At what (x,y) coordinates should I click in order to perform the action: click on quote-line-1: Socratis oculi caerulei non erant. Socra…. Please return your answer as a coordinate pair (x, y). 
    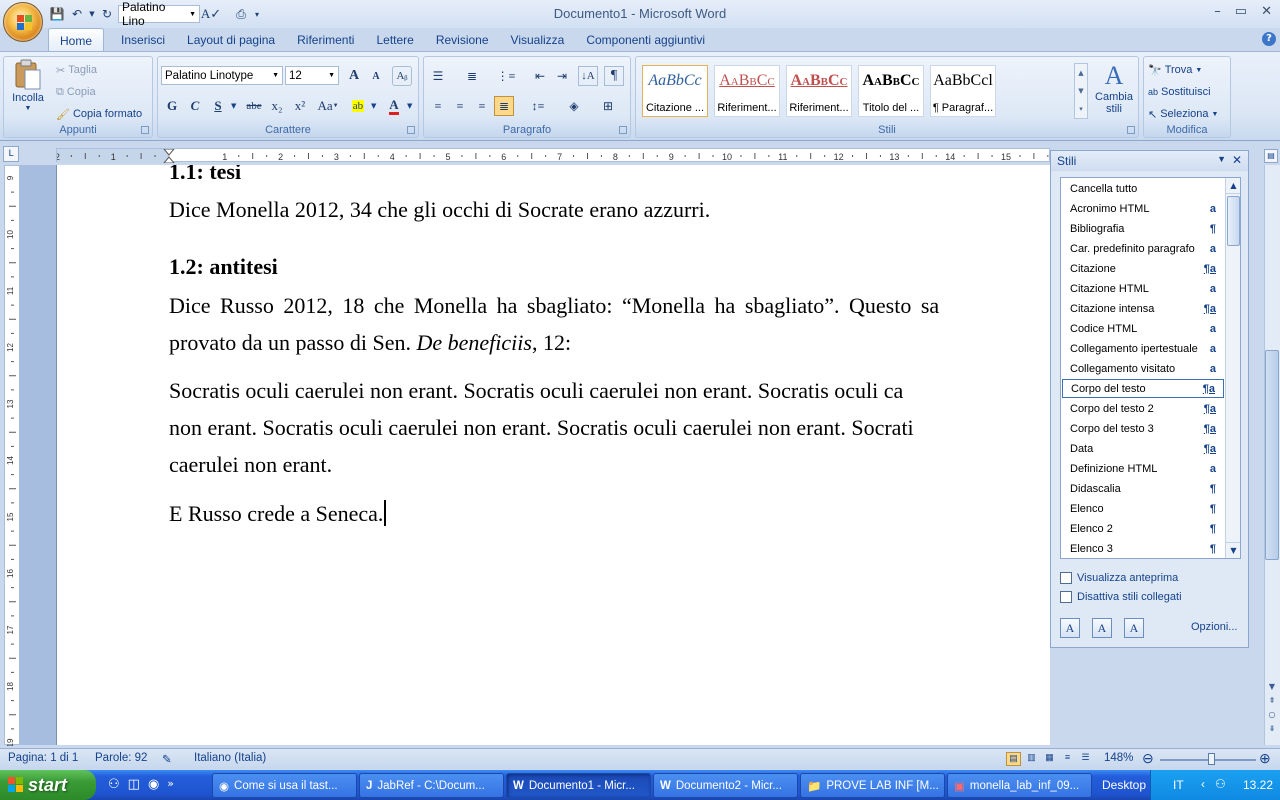
    Looking at the image, I should click on (536, 391).